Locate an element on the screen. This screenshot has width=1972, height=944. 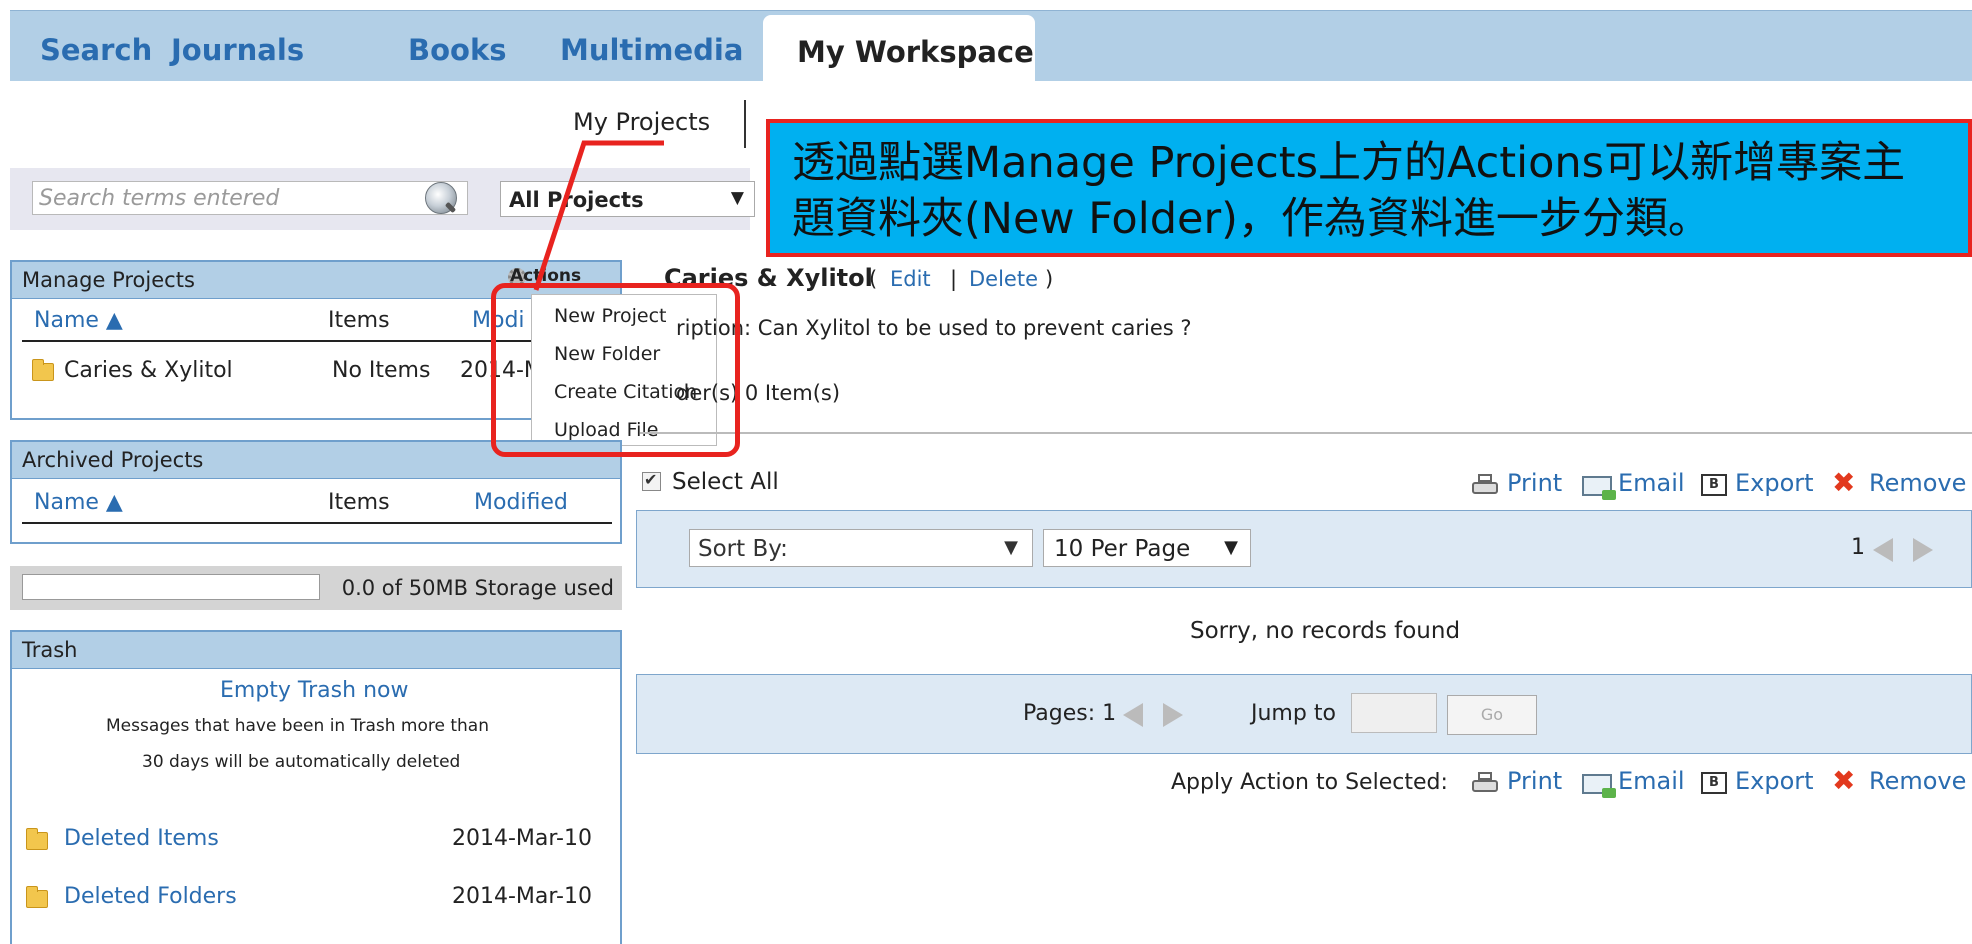
storage-meter: 0.0 of 50MB Storage used is located at coordinates (316, 588).